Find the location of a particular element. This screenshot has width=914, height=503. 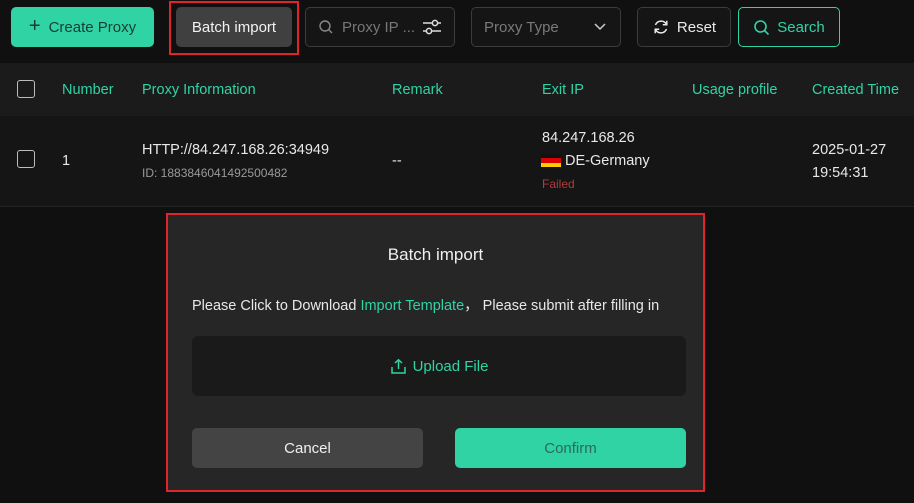

message-prefix: Please Click to Download is located at coordinates (276, 306).